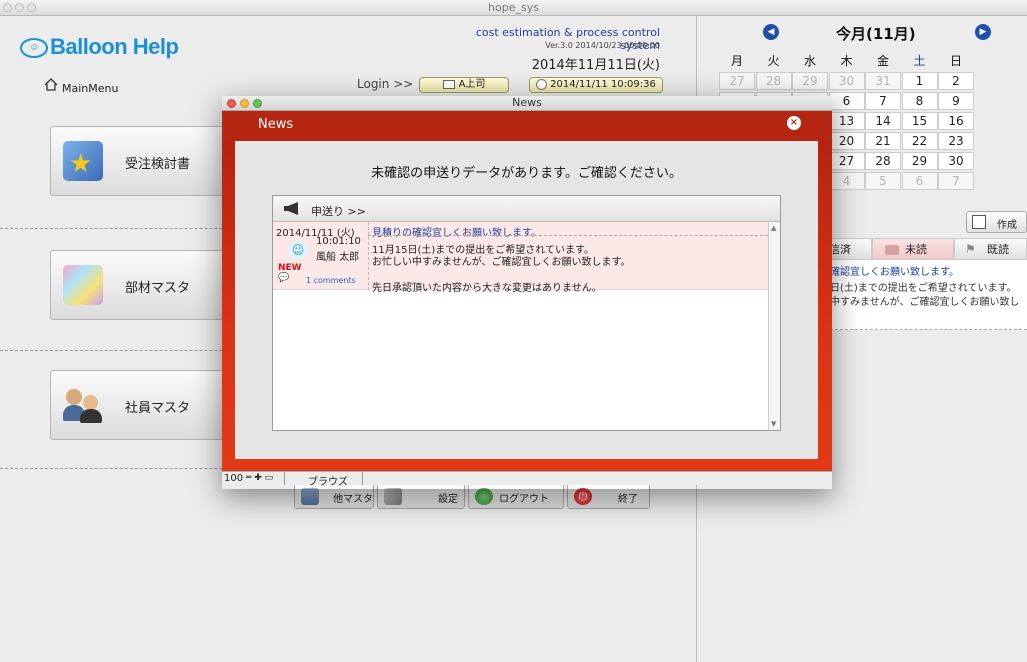  What do you see at coordinates (774, 326) in the screenshot?
I see `list-scrollbar: ▲ ▼` at bounding box center [774, 326].